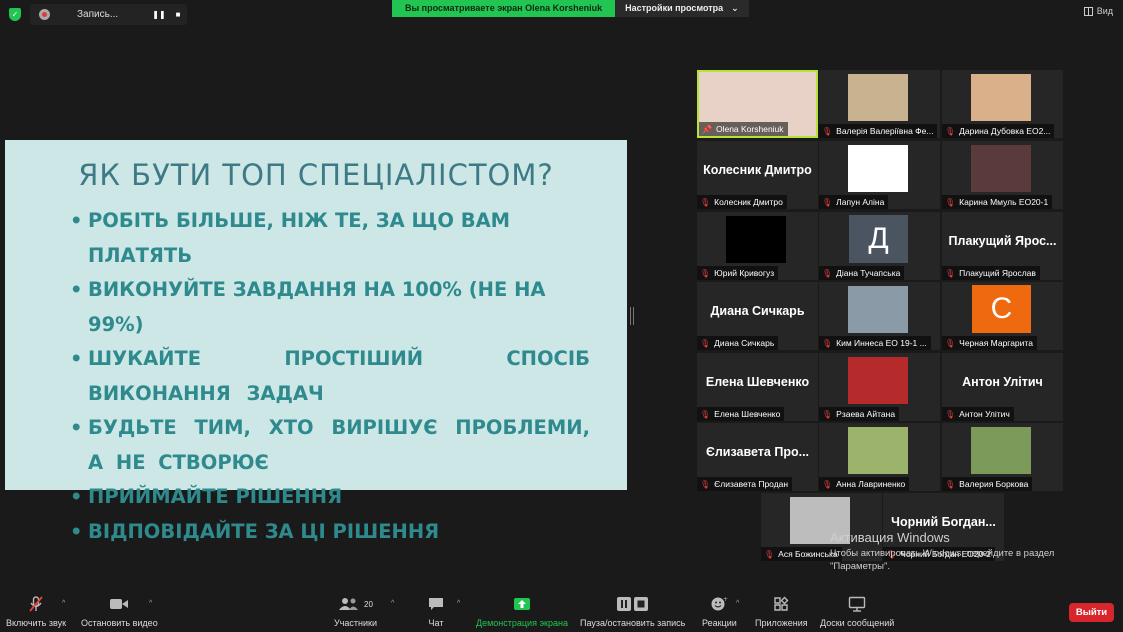 The height and width of the screenshot is (632, 1123). Describe the element at coordinates (757, 311) in the screenshot. I see `participant-display-name: Диана Сичкарь` at that location.